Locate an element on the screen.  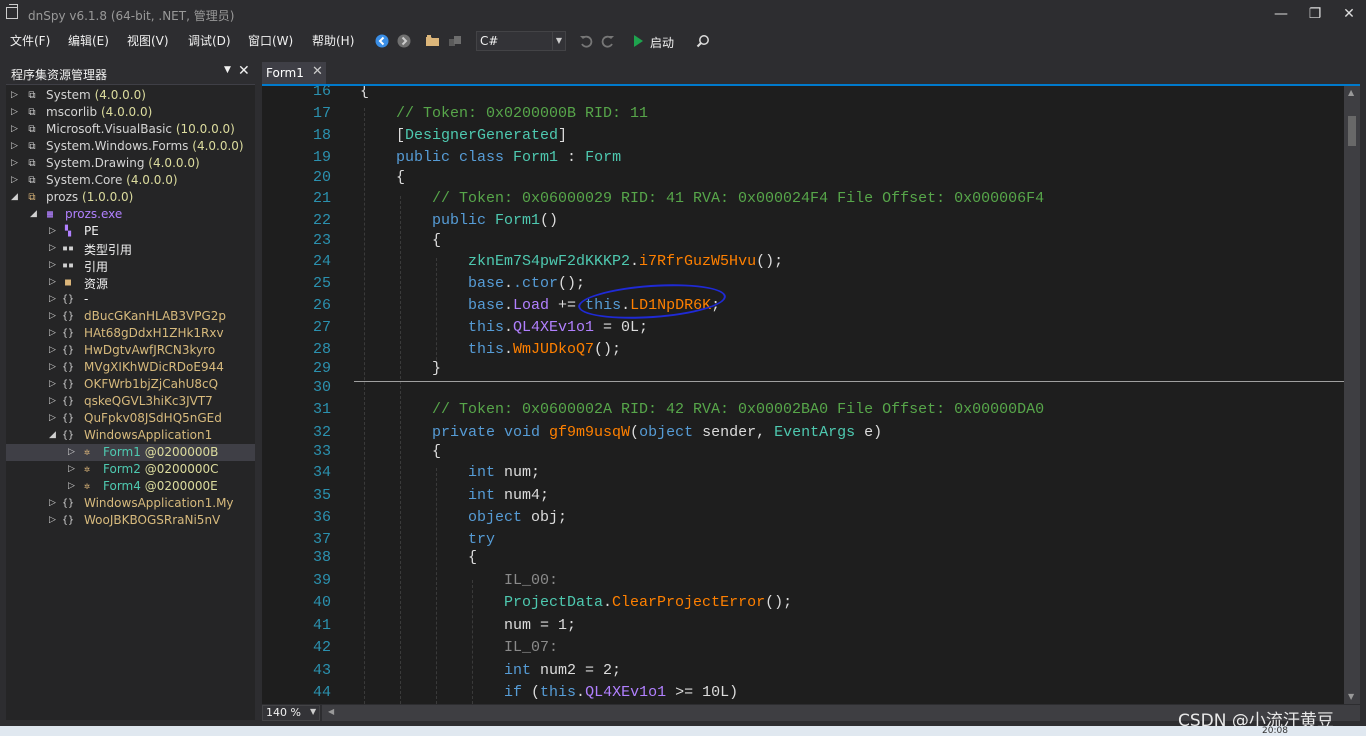
tree-item-form4: ▷ ✲ Form4 @0200000E is located at coordinates (130, 486).